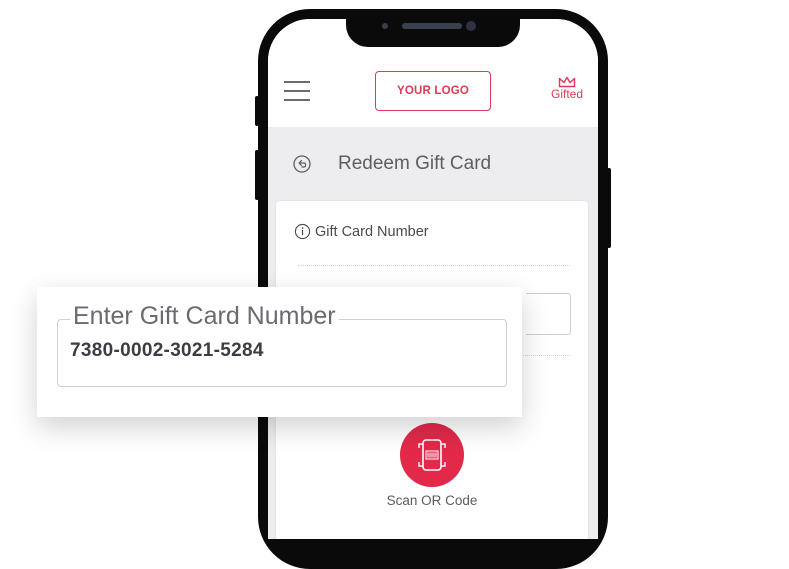  I want to click on scan-button, so click(432, 455).